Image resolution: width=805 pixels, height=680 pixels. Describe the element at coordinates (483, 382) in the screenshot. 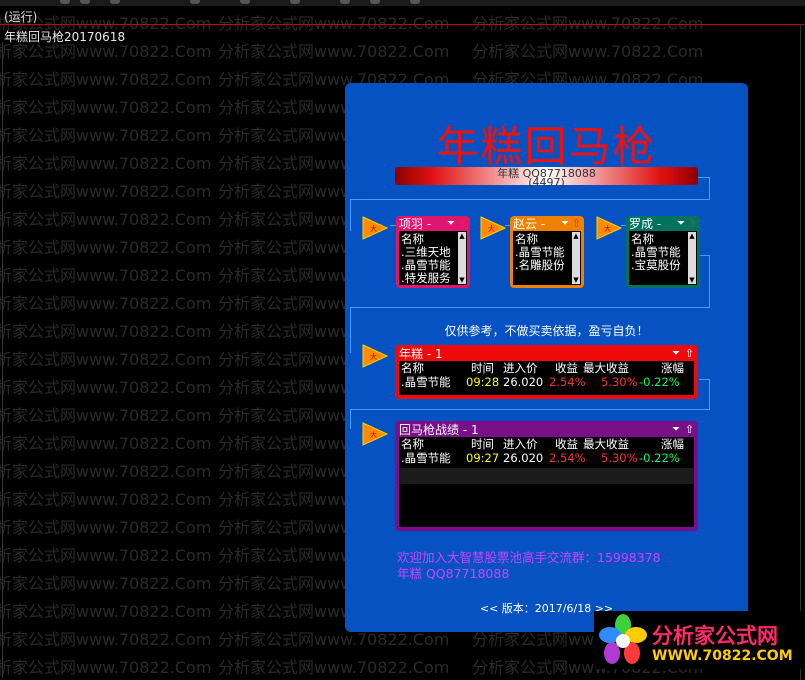

I see `cell-time: 09:28` at that location.